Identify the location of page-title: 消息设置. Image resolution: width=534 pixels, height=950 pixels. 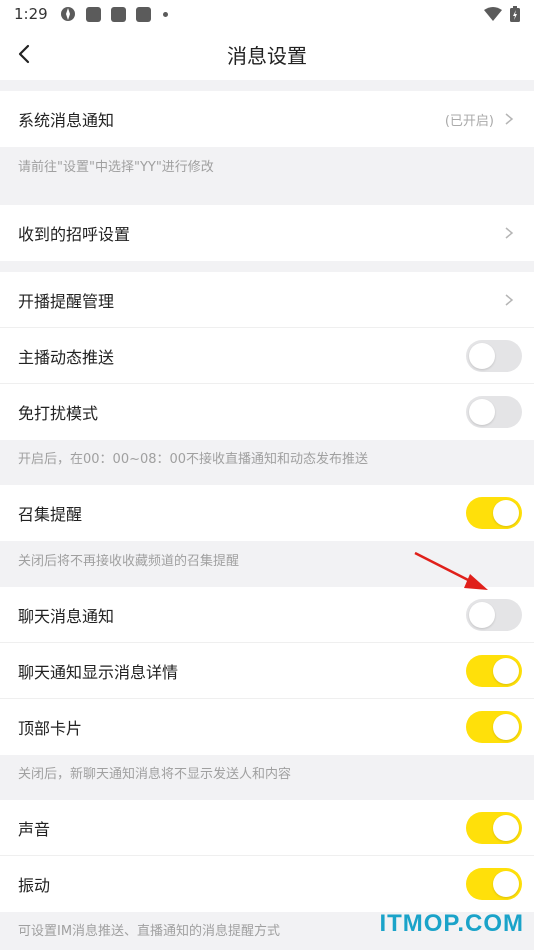
(267, 55).